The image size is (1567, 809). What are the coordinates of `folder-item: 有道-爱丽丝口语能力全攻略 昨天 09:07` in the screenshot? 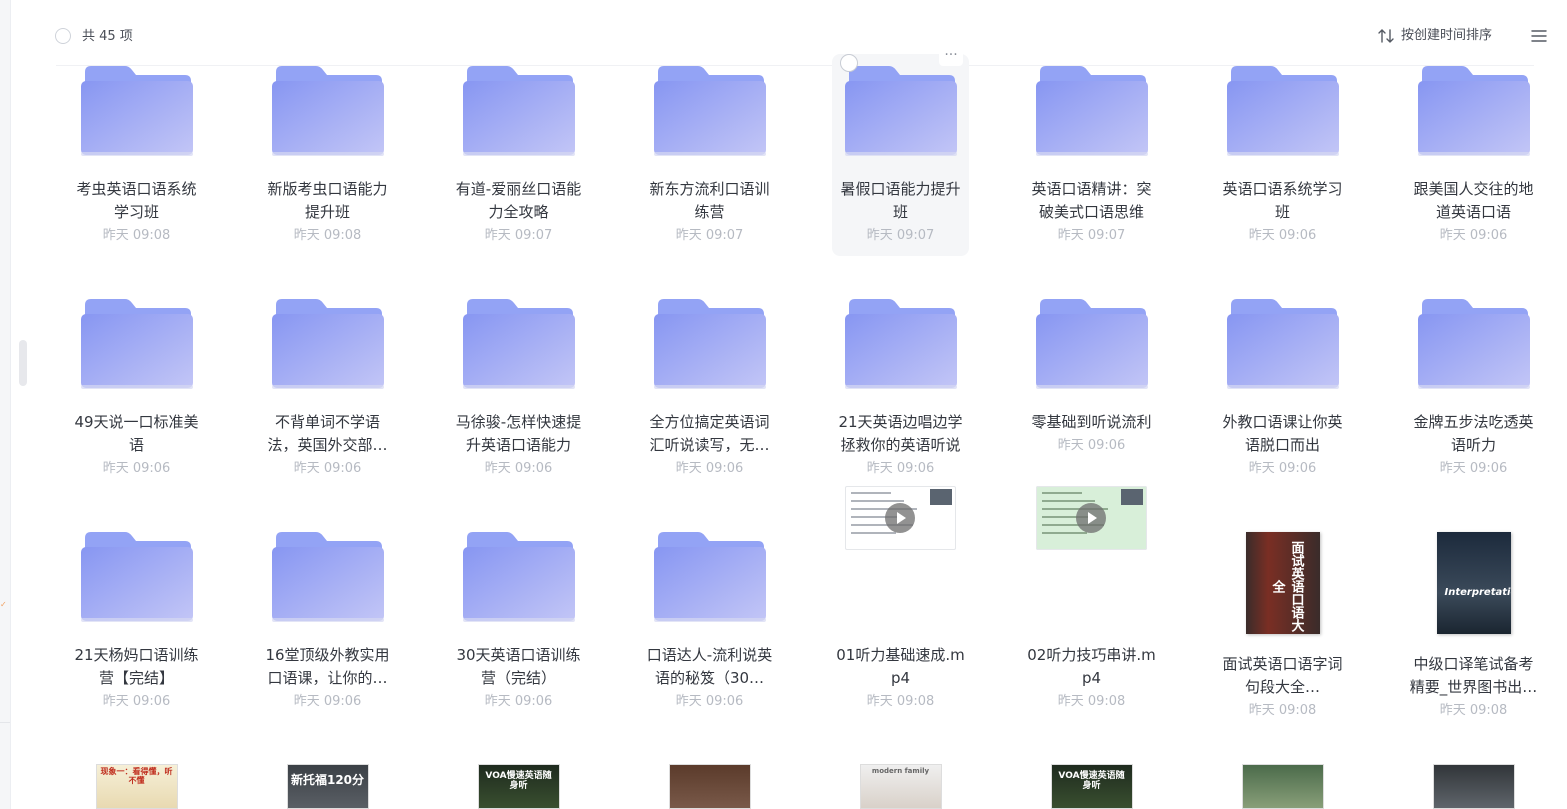 It's located at (518, 153).